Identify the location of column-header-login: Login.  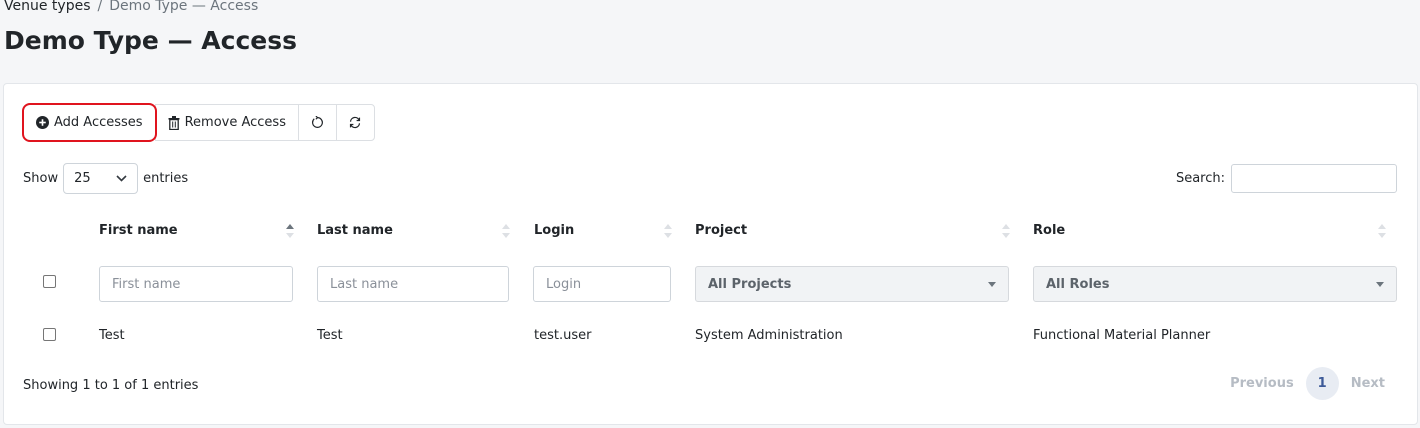
(554, 230).